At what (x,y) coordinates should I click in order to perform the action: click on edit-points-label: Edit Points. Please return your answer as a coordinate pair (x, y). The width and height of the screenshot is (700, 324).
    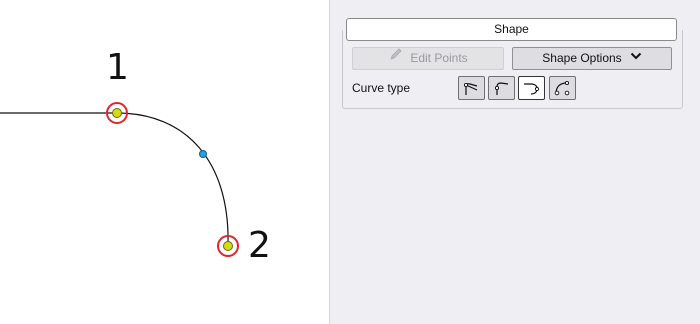
    Looking at the image, I should click on (439, 58).